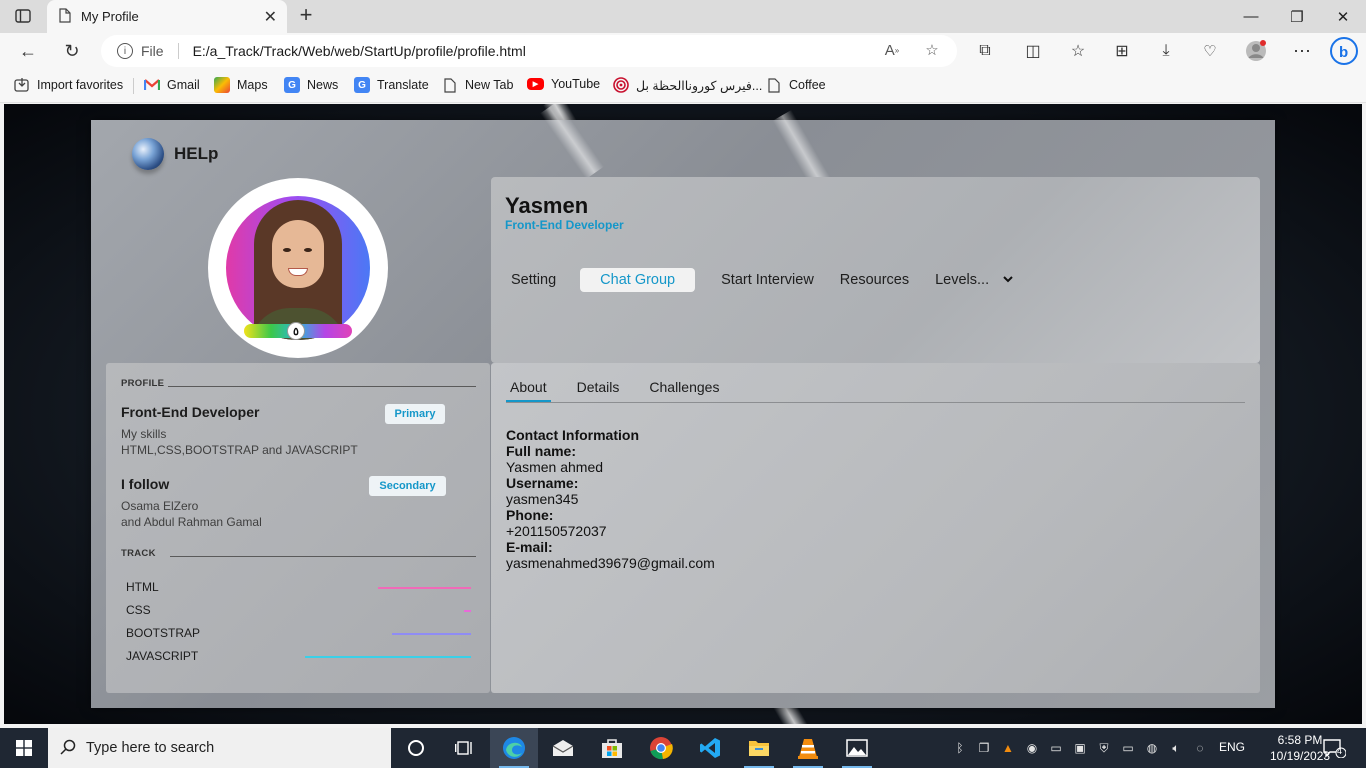 This screenshot has height=768, width=1366. Describe the element at coordinates (857, 748) in the screenshot. I see `photos-app-icon` at that location.